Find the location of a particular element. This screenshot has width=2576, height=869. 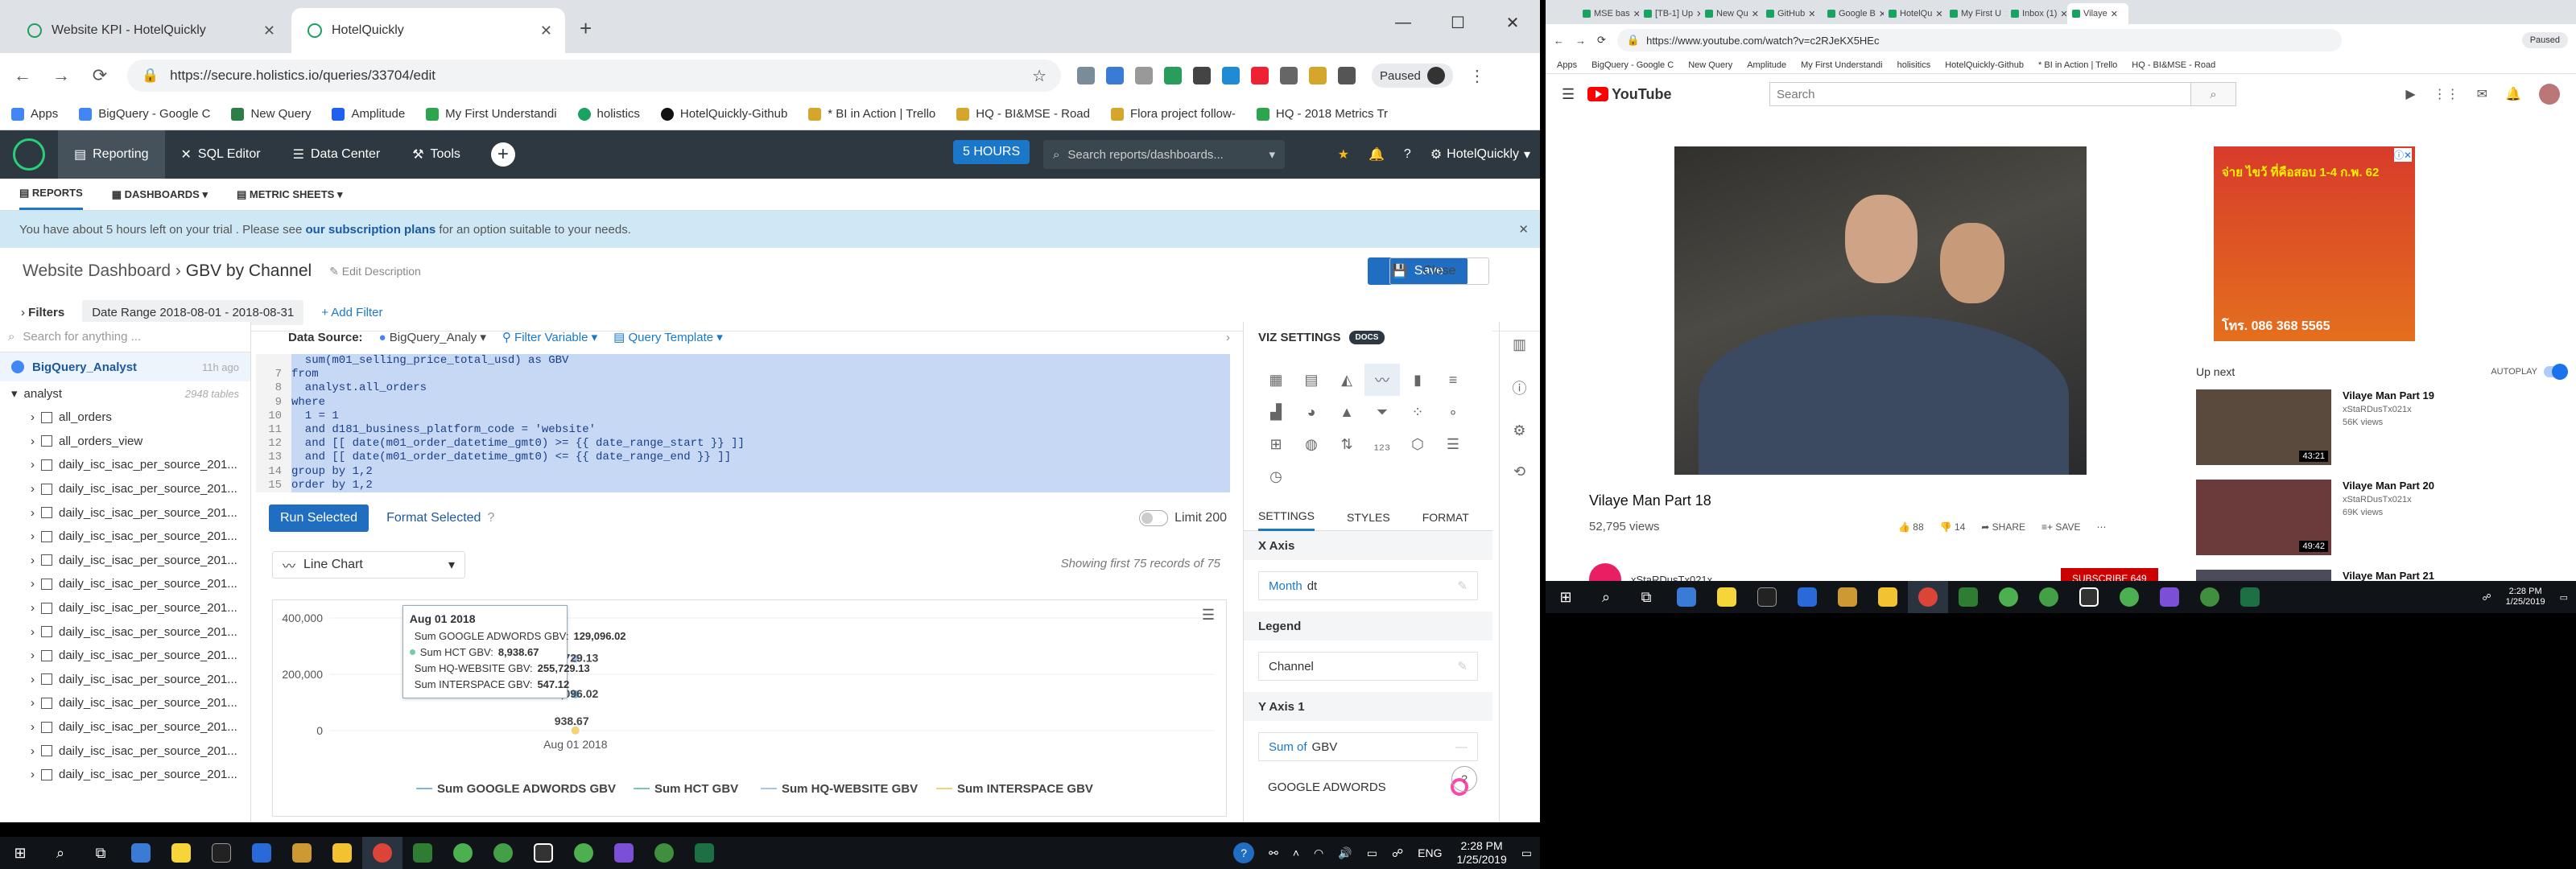

y-axis-field: Sum of GBV — is located at coordinates (1368, 746).